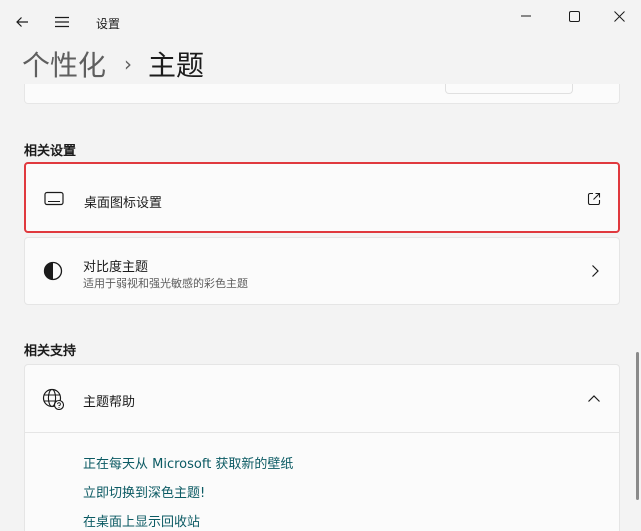  Describe the element at coordinates (637, 426) in the screenshot. I see `vertical-scrollbar` at that location.